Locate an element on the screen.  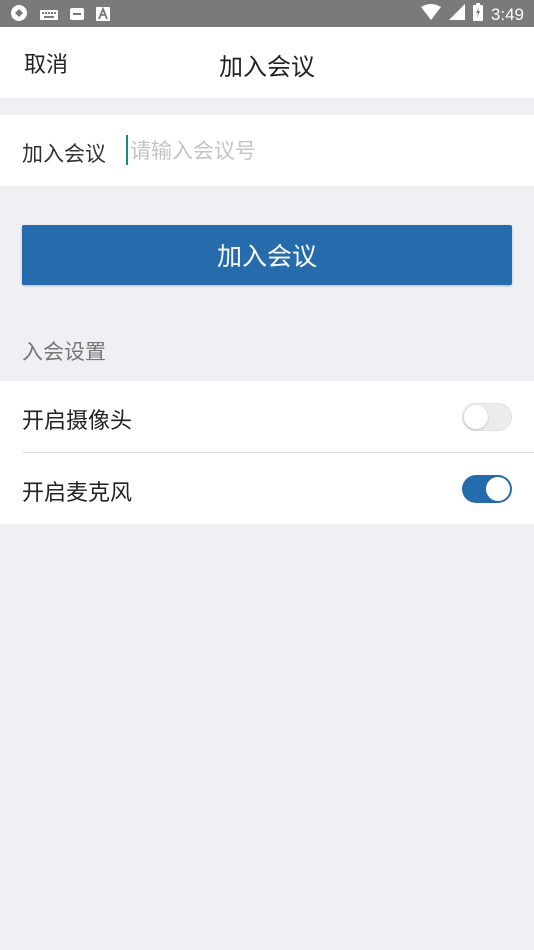
sync-icon is located at coordinates (19, 15).